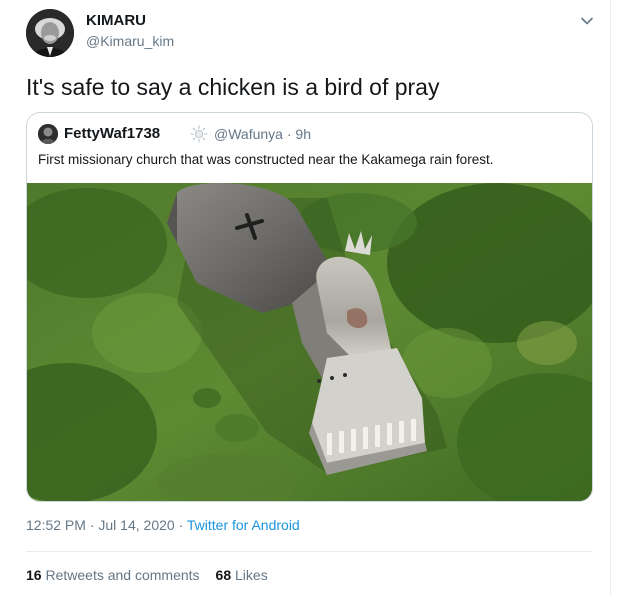  Describe the element at coordinates (116, 20) in the screenshot. I see `author-name: KIMARU` at that location.